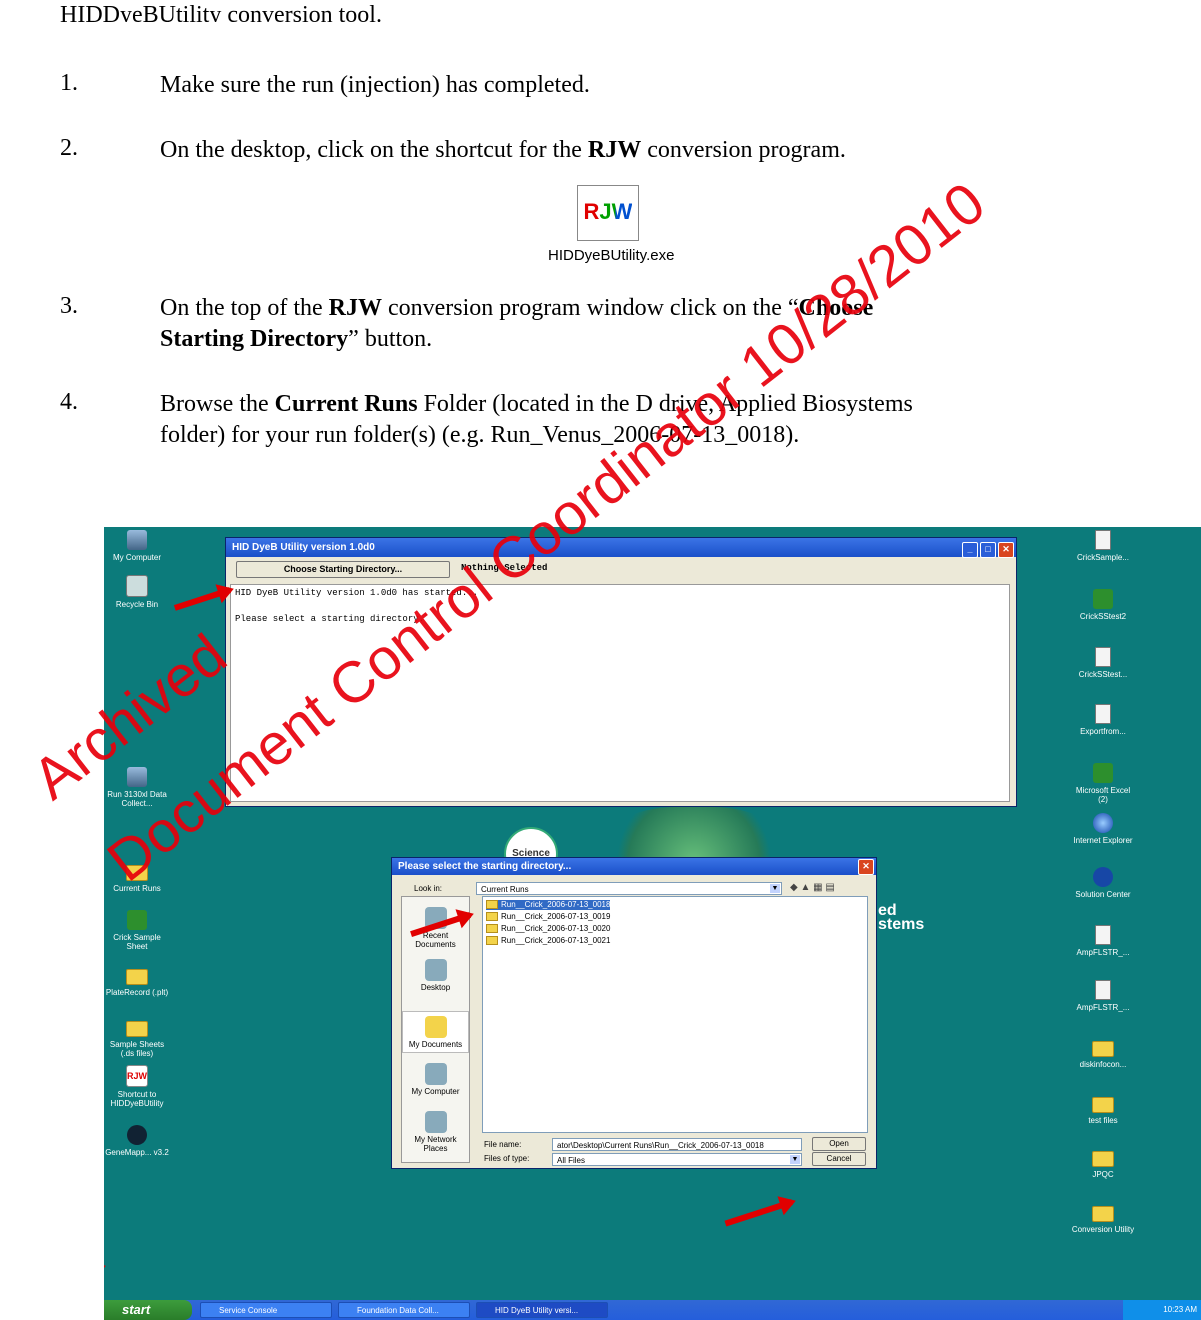 The width and height of the screenshot is (1201, 1320). Describe the element at coordinates (137, 604) in the screenshot. I see `icon-label: Recycle Bin` at that location.